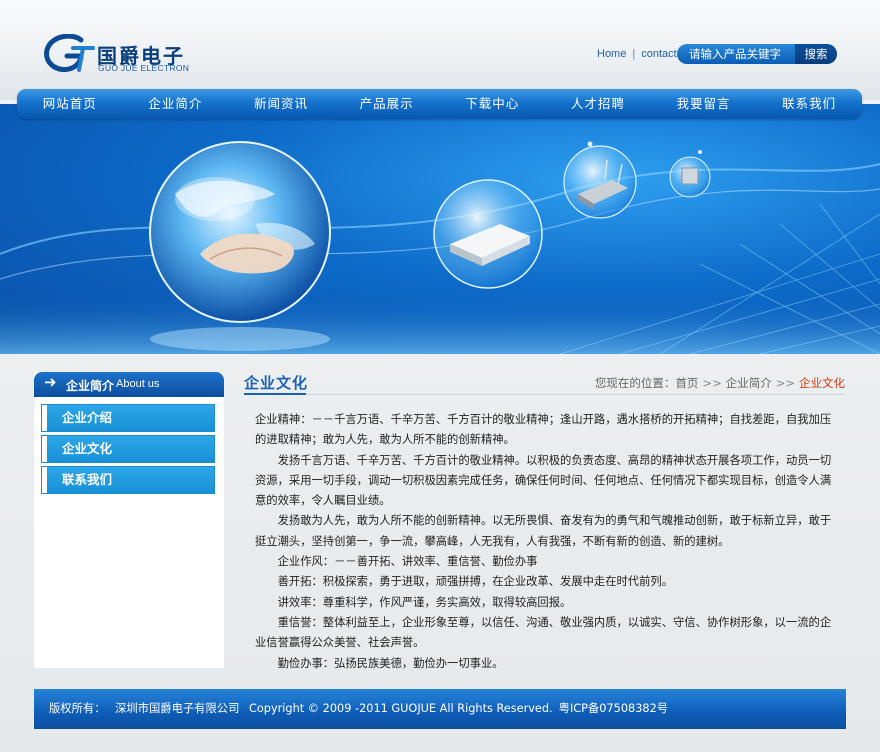 Image resolution: width=880 pixels, height=752 pixels. Describe the element at coordinates (177, 708) in the screenshot. I see `footer-company: 深圳市国爵电子有限公司` at that location.